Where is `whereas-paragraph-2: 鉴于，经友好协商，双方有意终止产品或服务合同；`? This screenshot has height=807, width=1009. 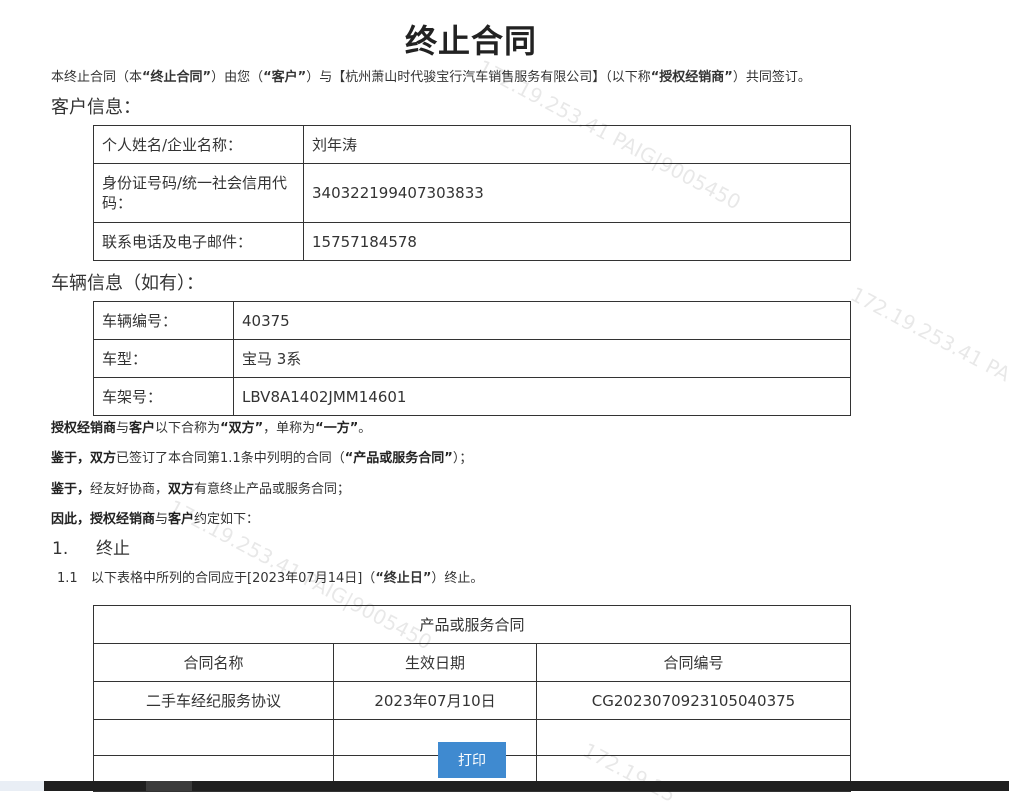
whereas-paragraph-2: 鉴于，经友好协商，双方有意终止产品或服务合同； is located at coordinates (201, 489).